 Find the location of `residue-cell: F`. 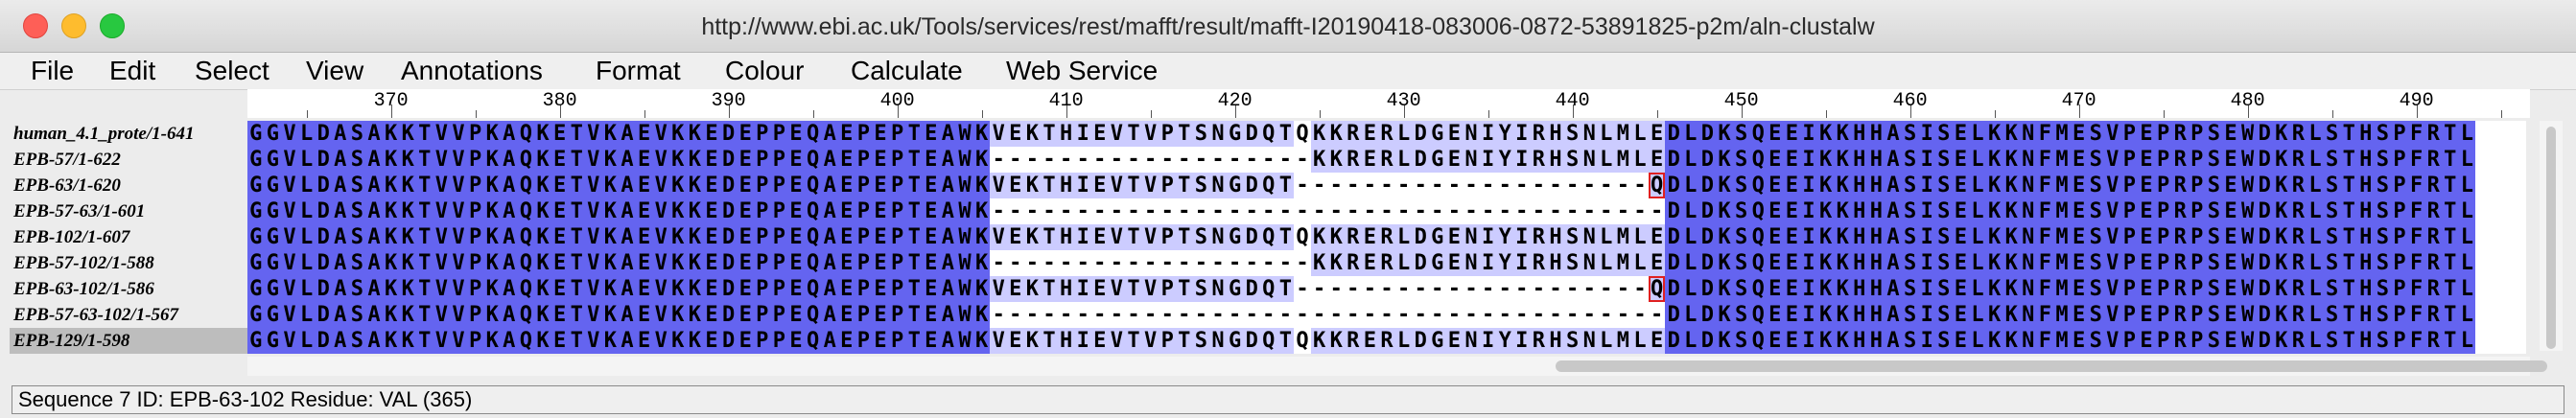

residue-cell: F is located at coordinates (2045, 263).